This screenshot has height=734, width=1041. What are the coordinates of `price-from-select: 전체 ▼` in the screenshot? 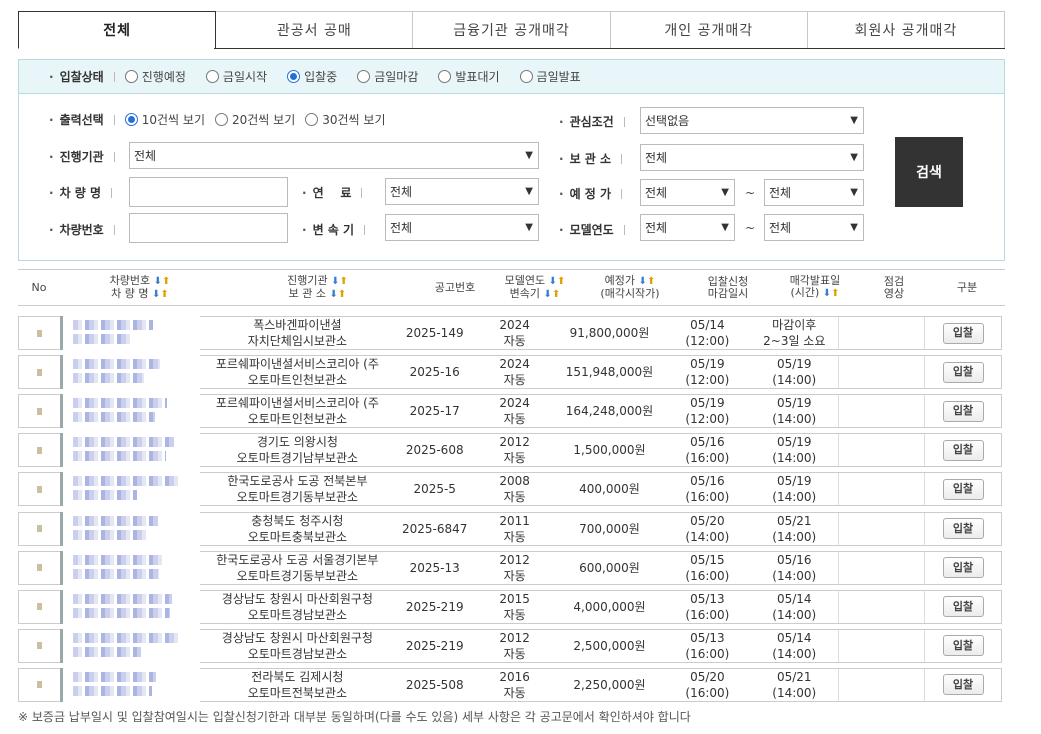 It's located at (687, 192).